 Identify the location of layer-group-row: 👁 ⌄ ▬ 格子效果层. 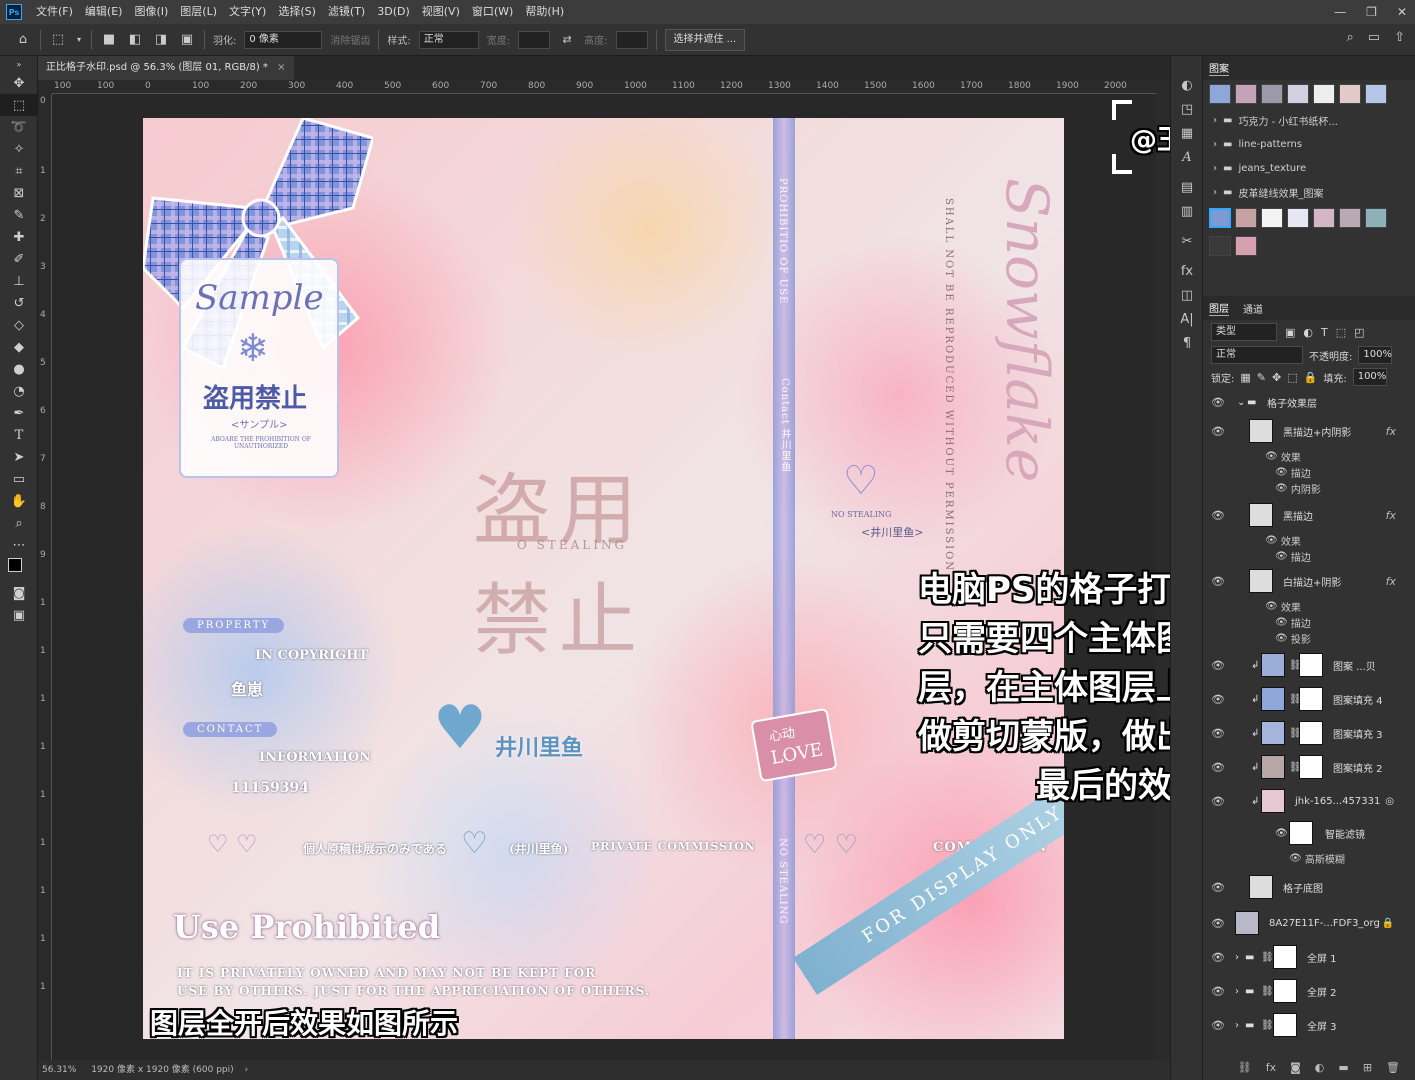
(1309, 402).